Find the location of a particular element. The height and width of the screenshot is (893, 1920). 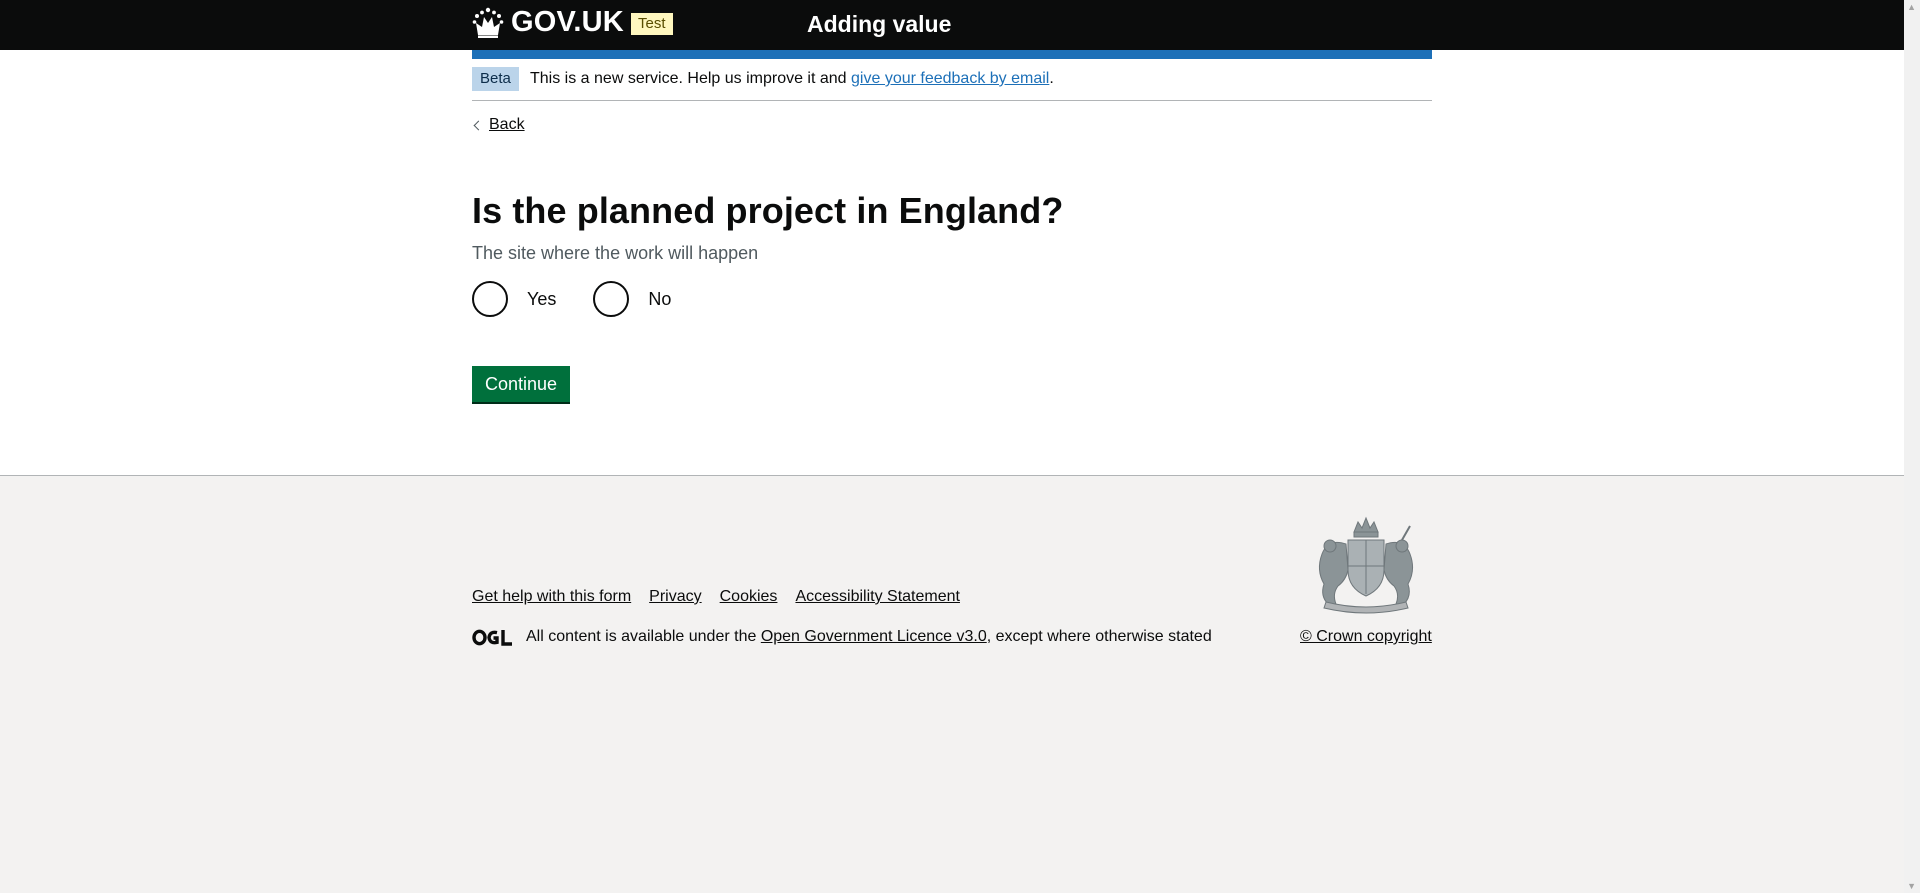

scrollbar: ▲ ▼ is located at coordinates (1912, 446).